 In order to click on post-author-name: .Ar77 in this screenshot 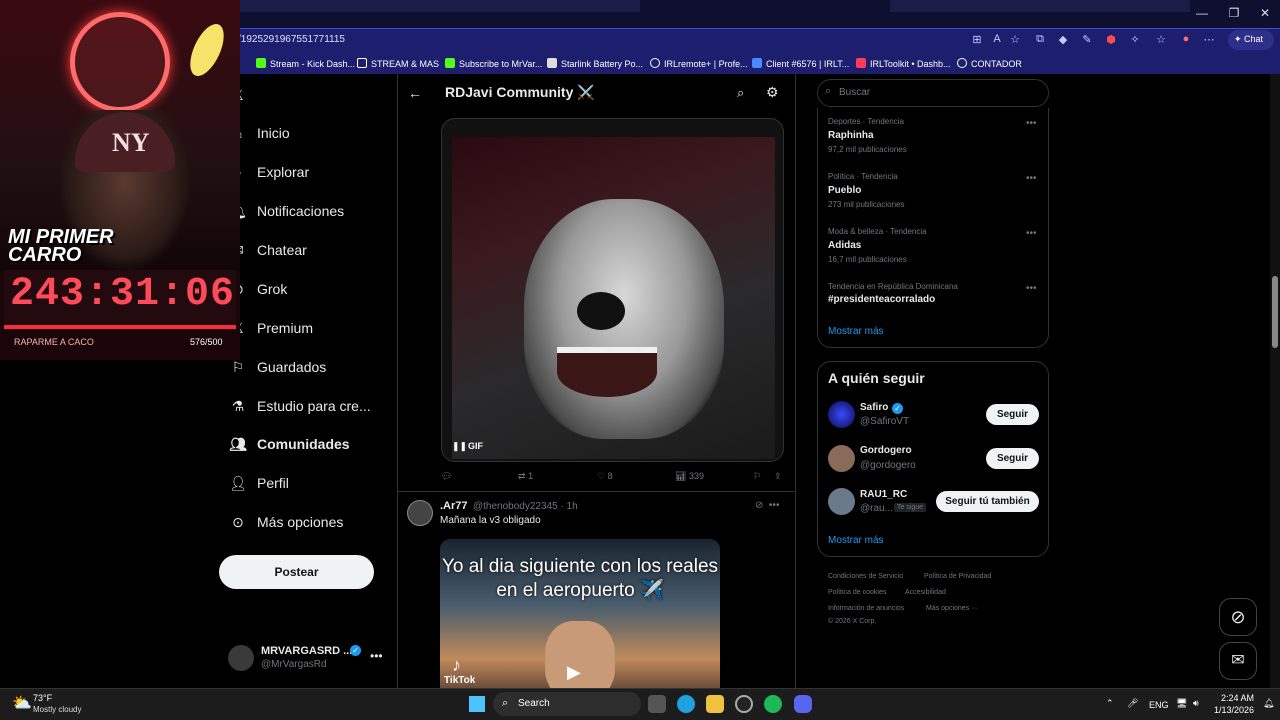, I will do `click(454, 506)`.